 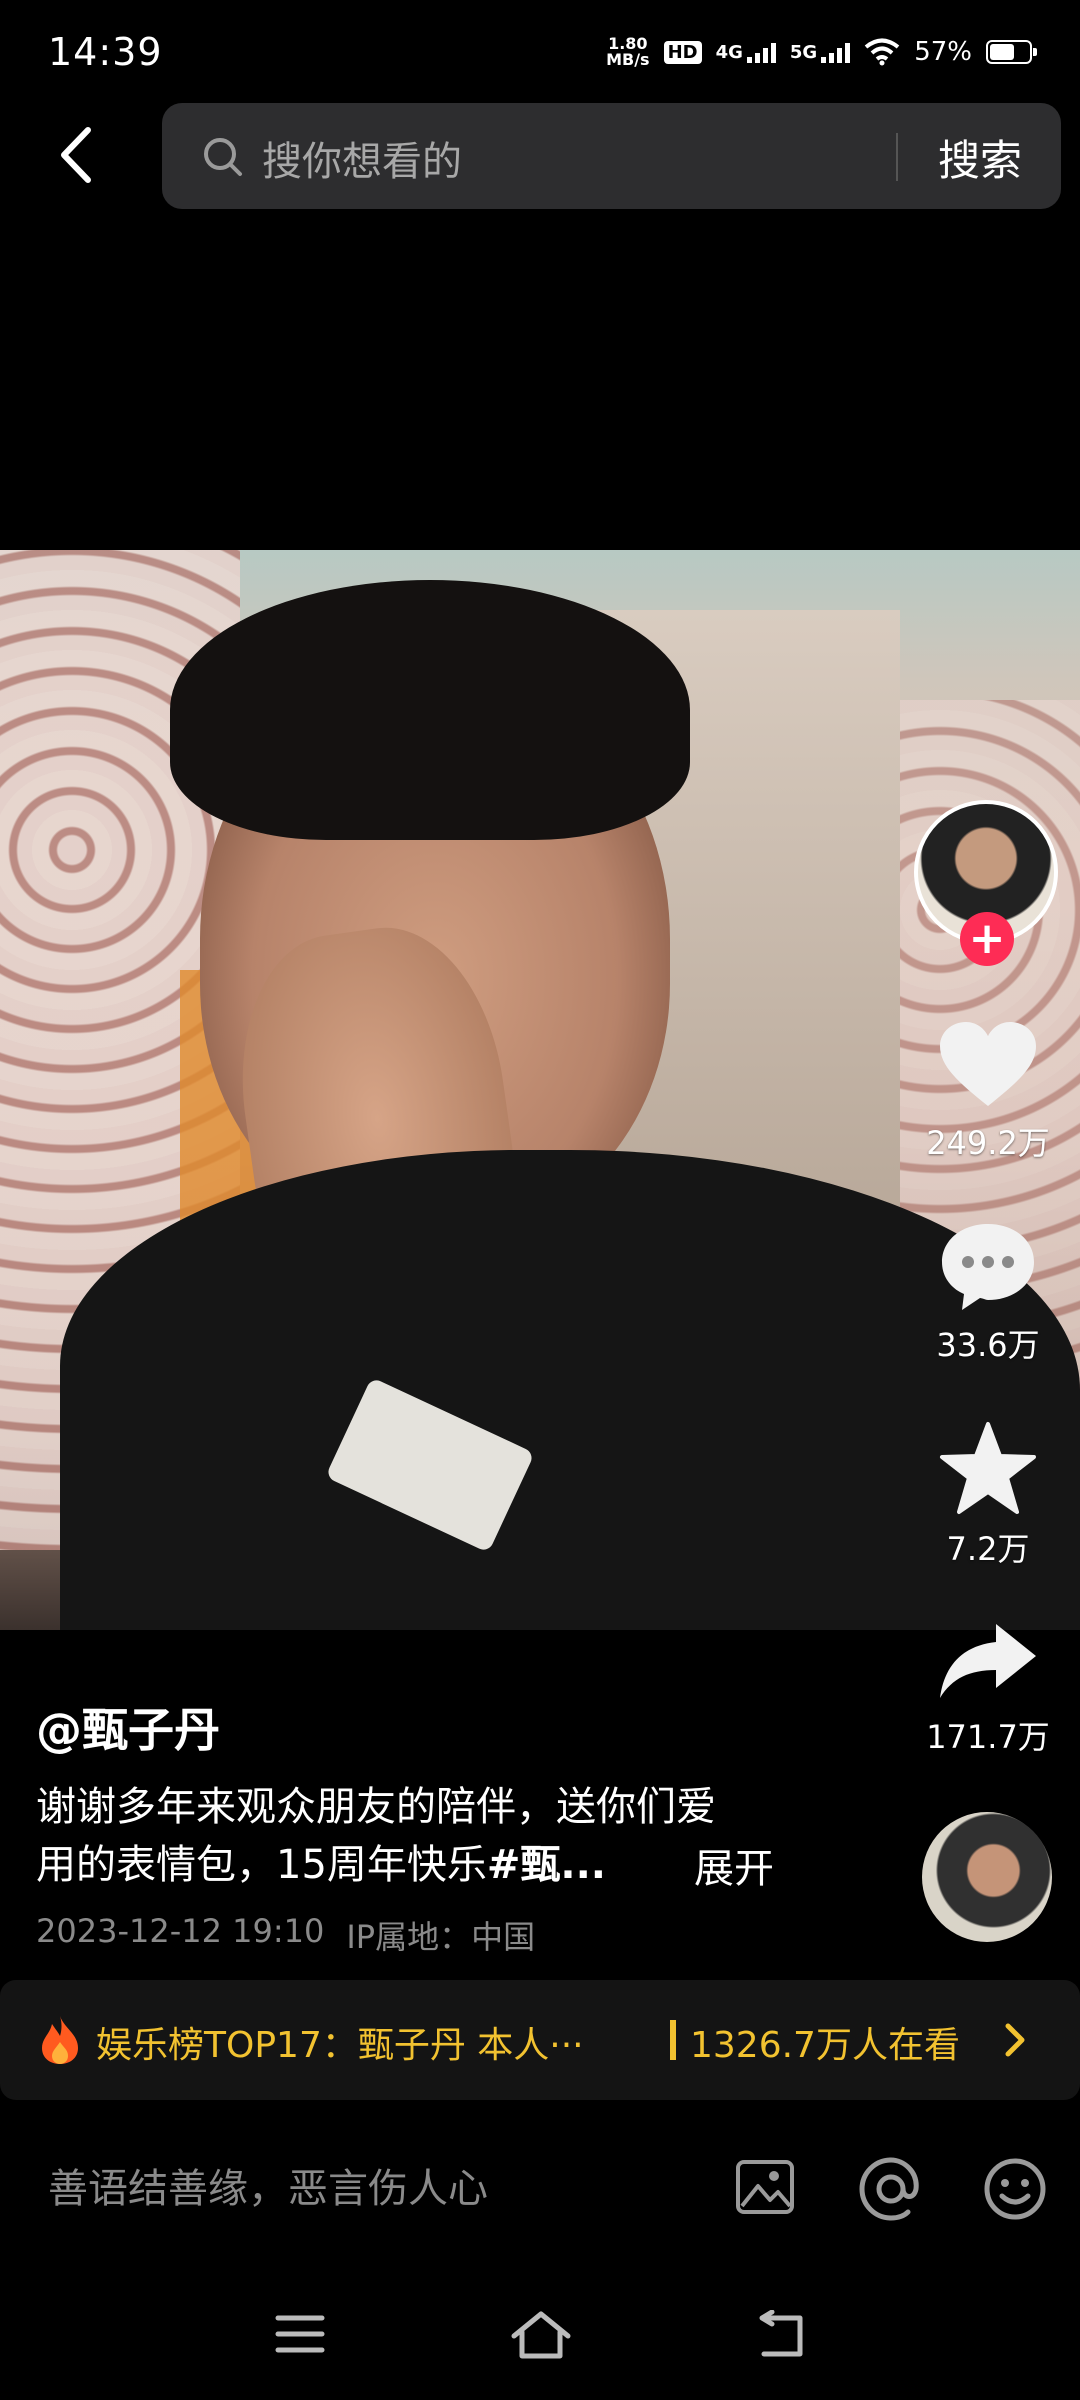 I want to click on post-meta: 2023-12-12 19:10 IP属地：中国, so click(x=285, y=1935).